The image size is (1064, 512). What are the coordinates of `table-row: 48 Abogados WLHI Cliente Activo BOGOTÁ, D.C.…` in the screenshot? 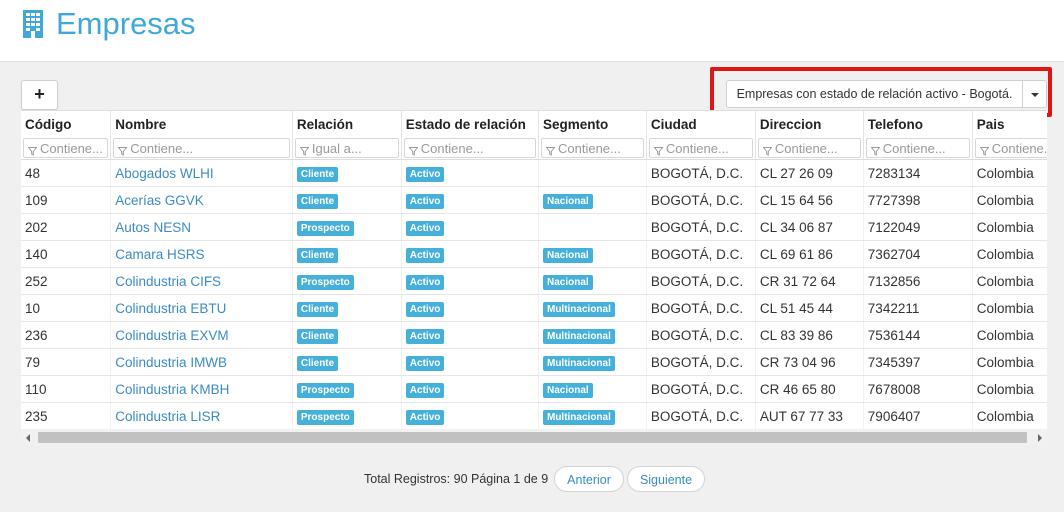 It's located at (534, 173).